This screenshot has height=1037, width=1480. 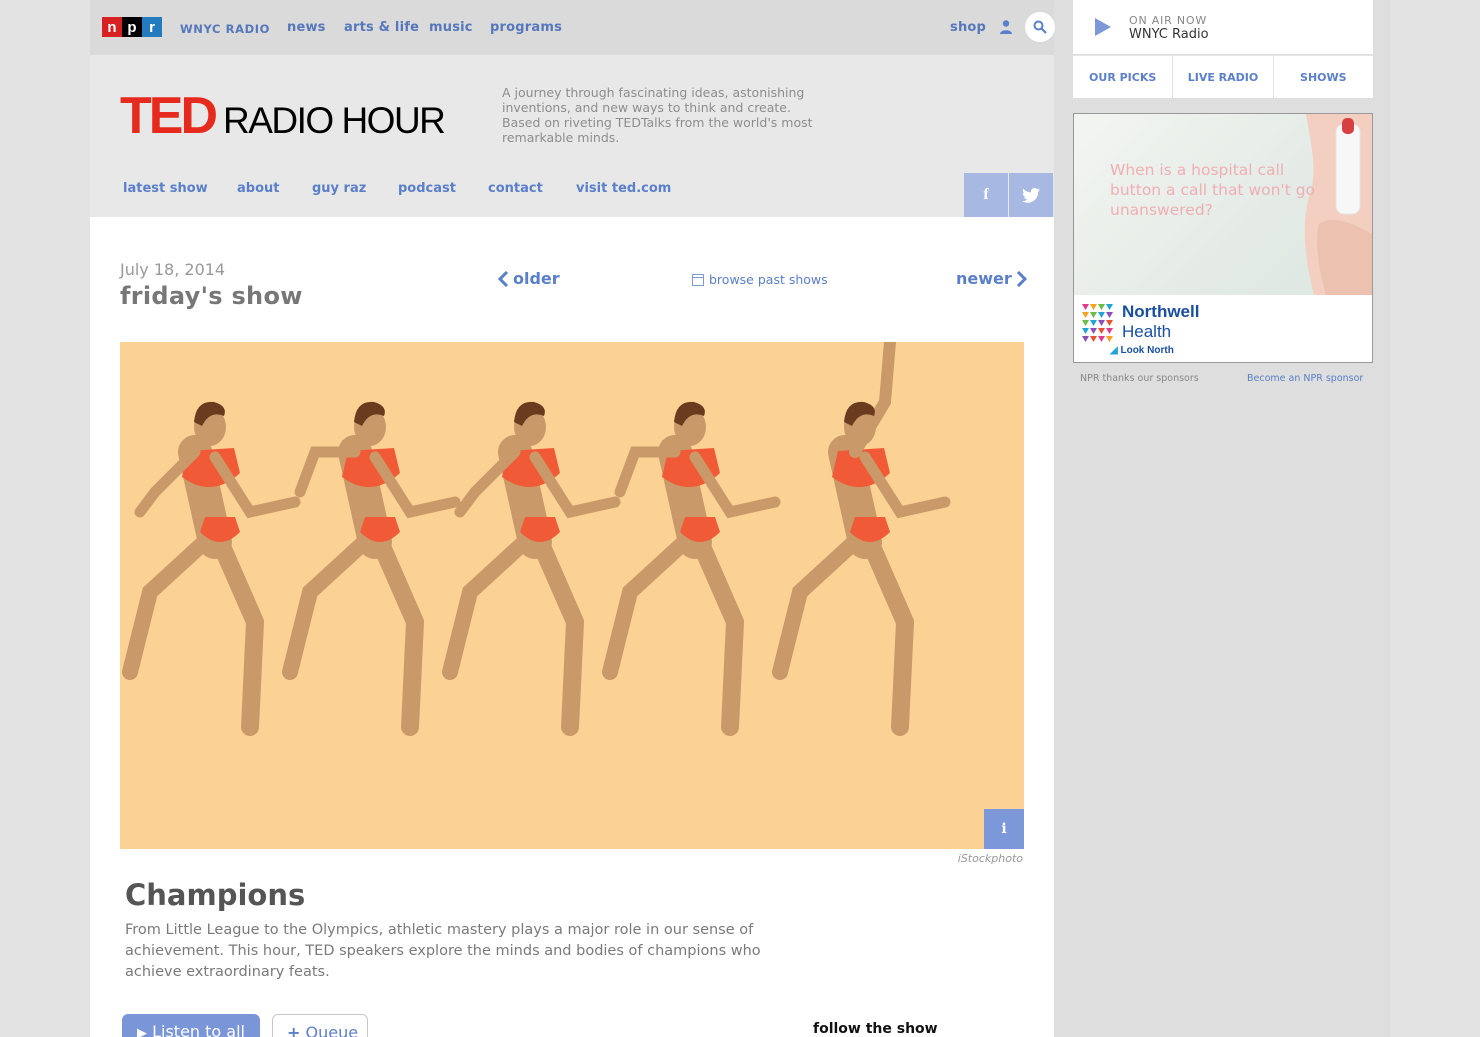 What do you see at coordinates (623, 188) in the screenshot?
I see `show-nav-visit-ted: visit ted.com` at bounding box center [623, 188].